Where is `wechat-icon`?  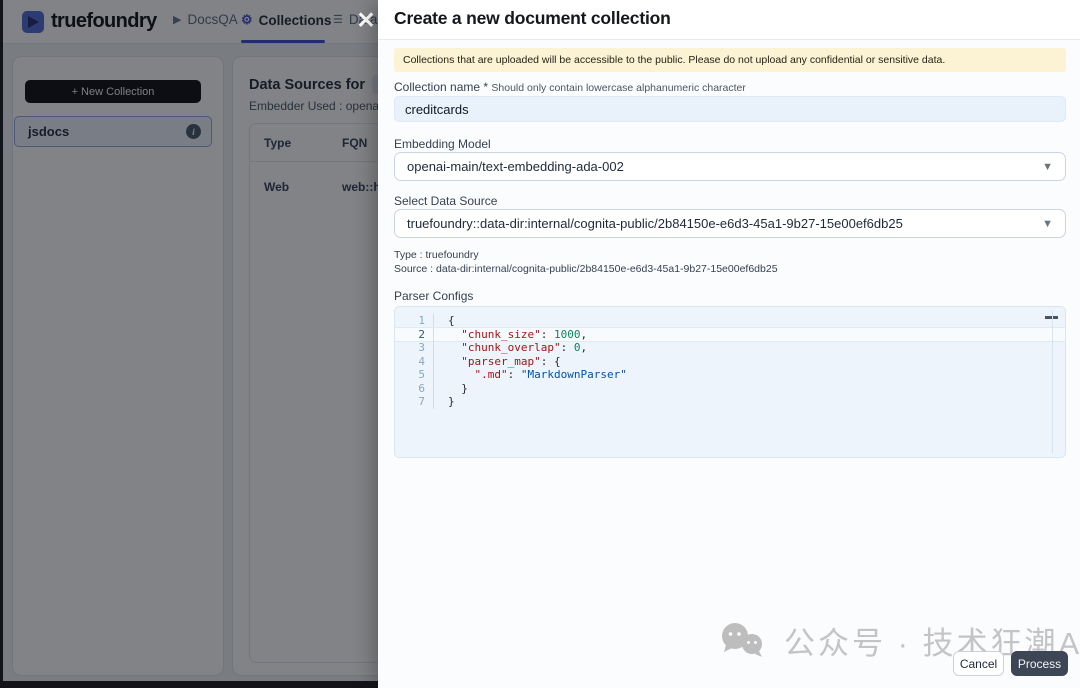 wechat-icon is located at coordinates (742, 639).